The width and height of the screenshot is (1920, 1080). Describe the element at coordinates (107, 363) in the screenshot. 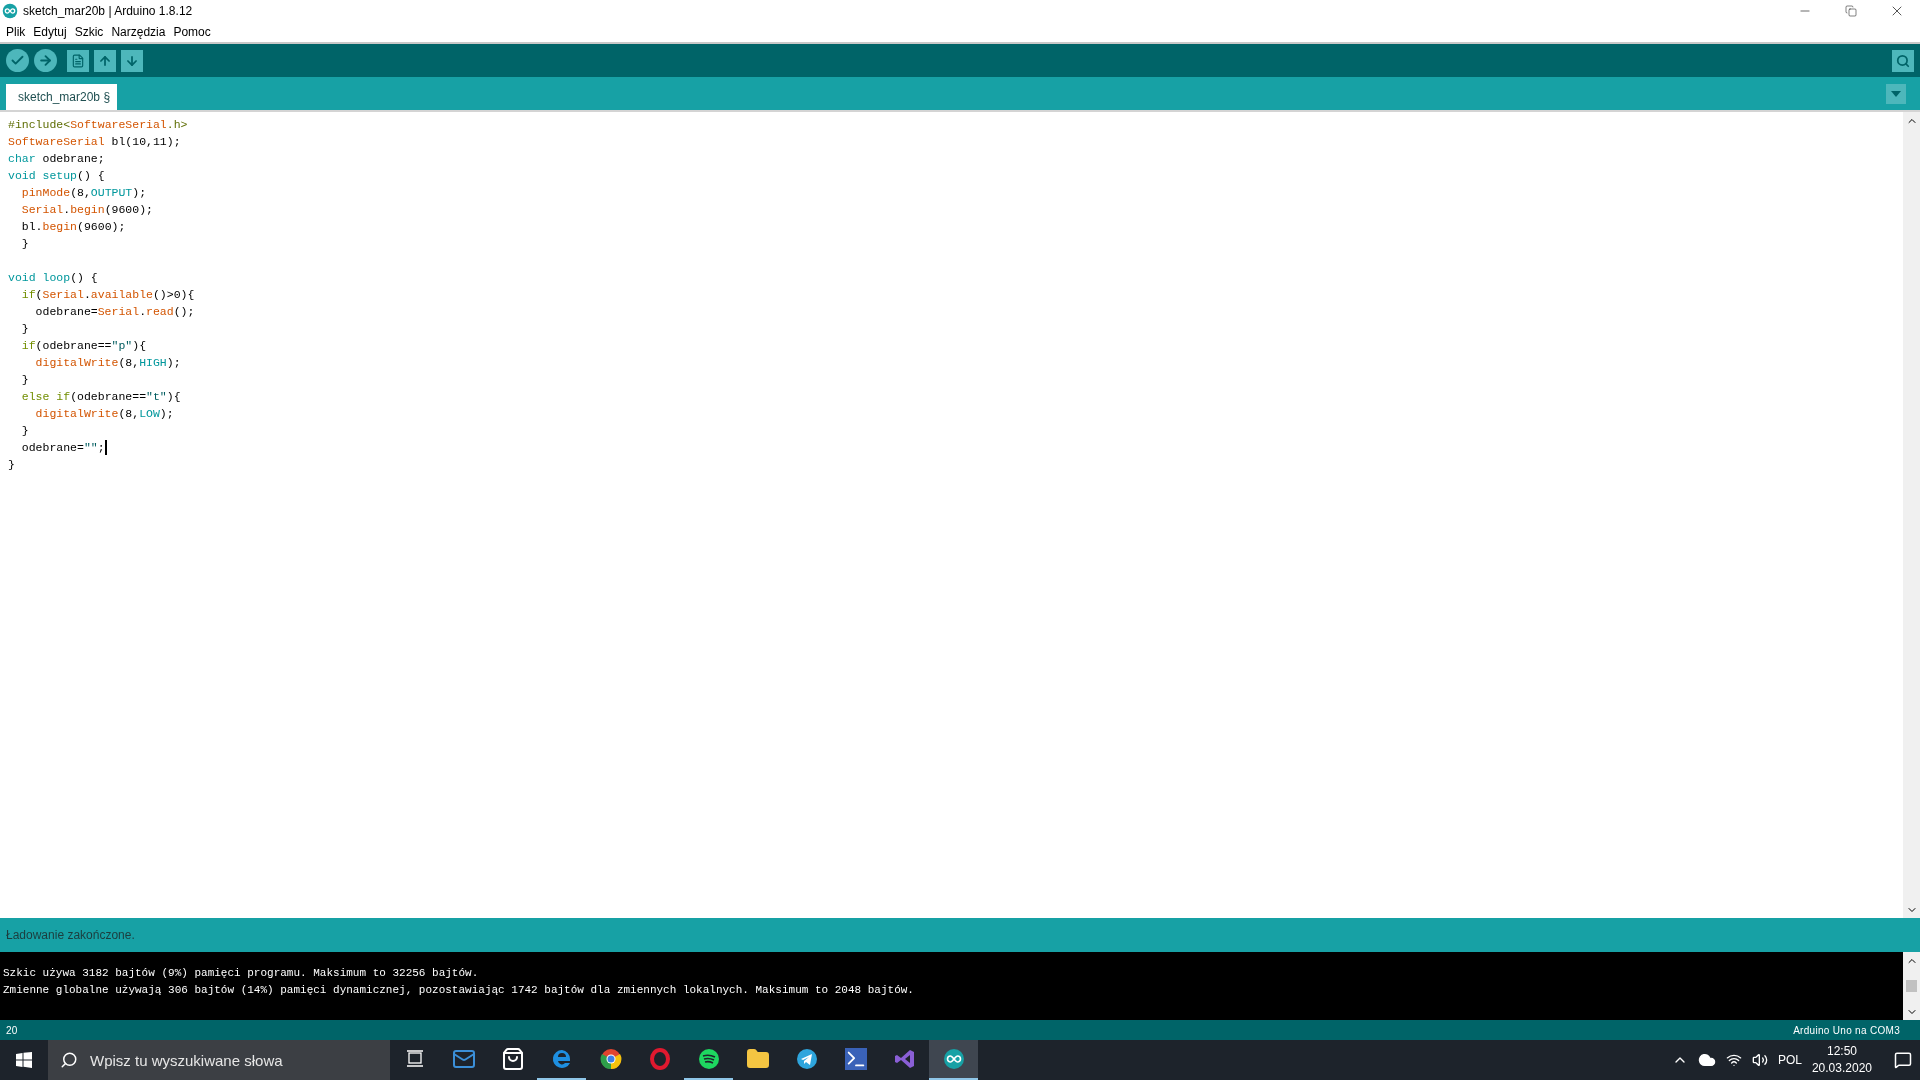

I see `code-line: digitalWrite(8,HIGH);` at that location.